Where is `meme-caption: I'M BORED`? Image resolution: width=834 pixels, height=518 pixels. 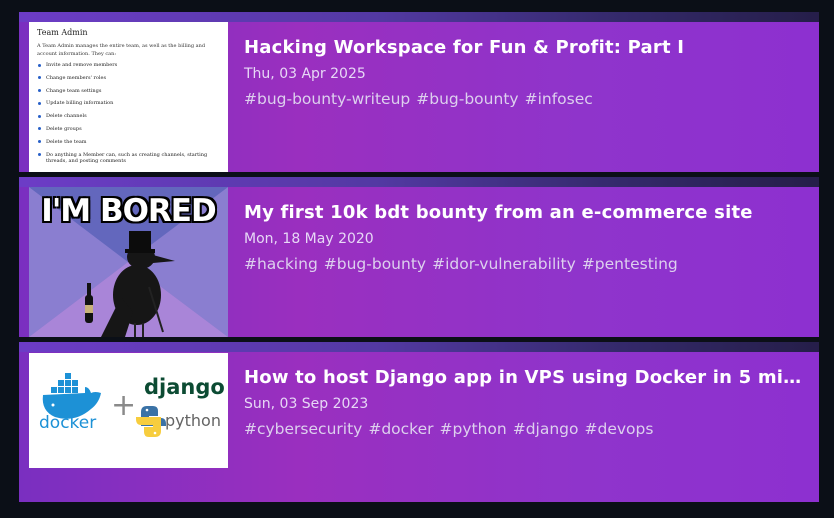
meme-caption: I'M BORED is located at coordinates (128, 211).